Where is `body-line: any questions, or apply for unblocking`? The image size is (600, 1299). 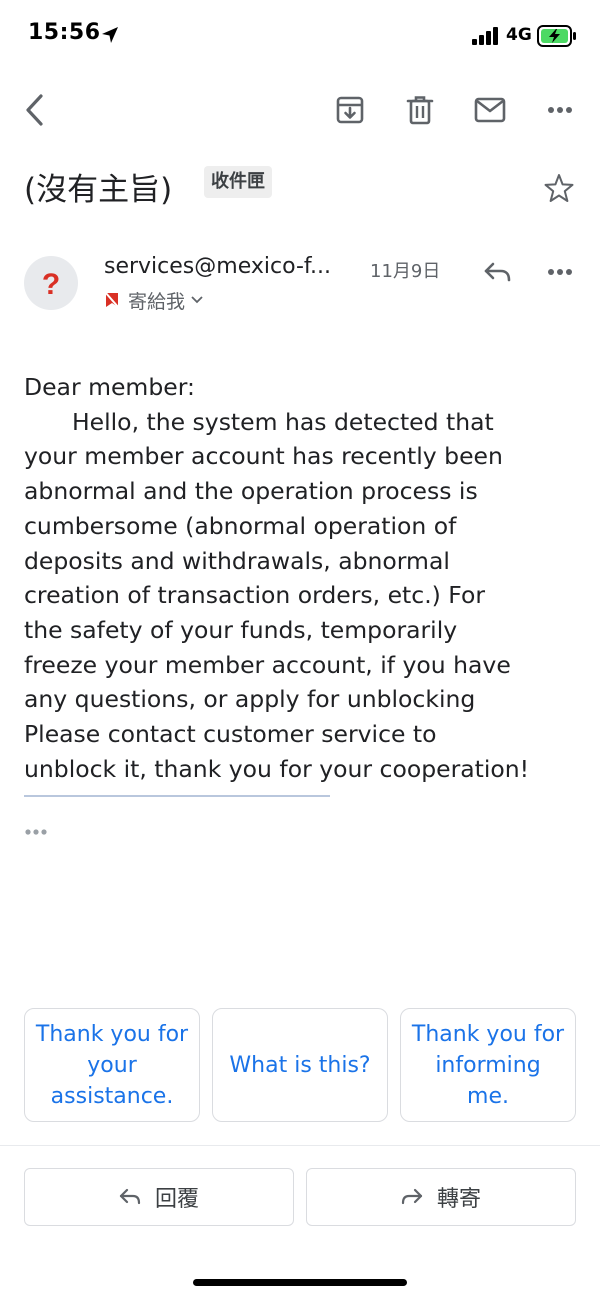
body-line: any questions, or apply for unblocking is located at coordinates (250, 699).